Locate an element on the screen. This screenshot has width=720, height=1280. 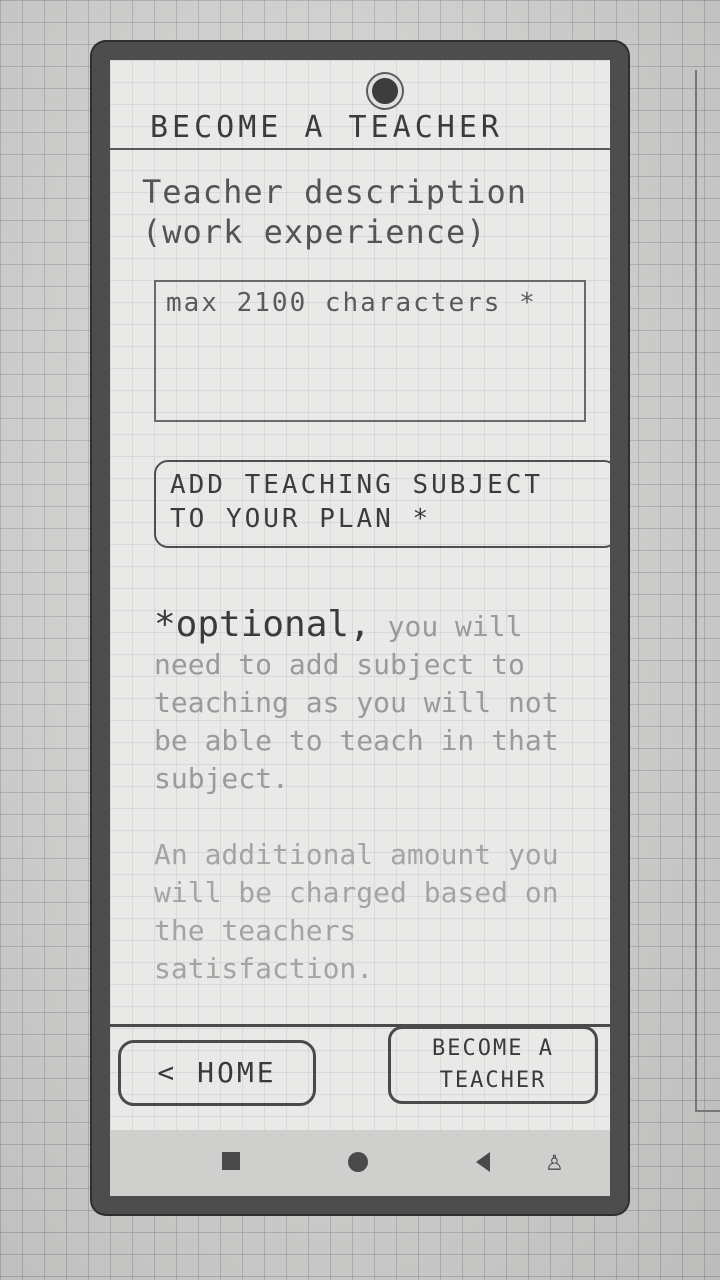
optional-marker: *optional, is located at coordinates (262, 624).